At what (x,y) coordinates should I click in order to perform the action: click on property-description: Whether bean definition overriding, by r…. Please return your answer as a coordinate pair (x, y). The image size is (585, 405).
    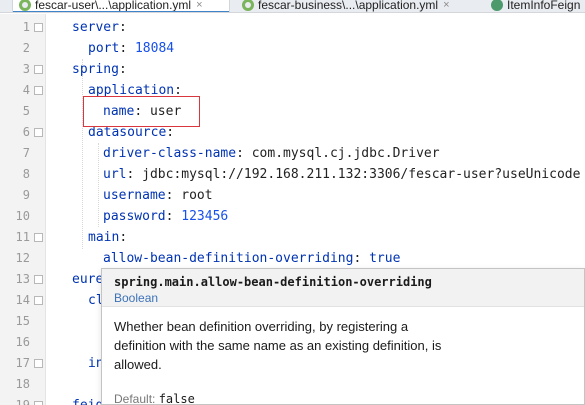
    Looking at the image, I should click on (278, 345).